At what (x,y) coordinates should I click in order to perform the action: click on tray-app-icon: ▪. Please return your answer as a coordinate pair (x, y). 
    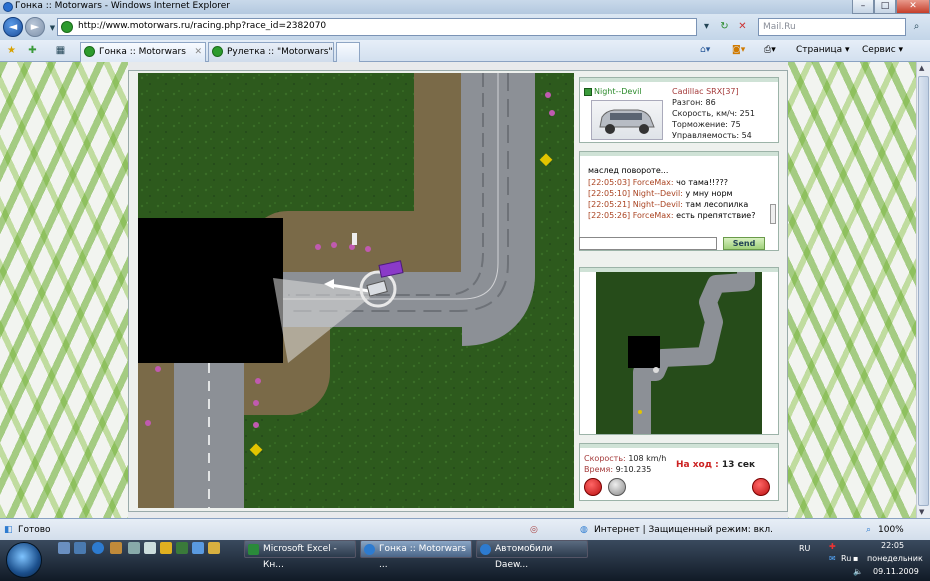
    Looking at the image, I should click on (855, 558).